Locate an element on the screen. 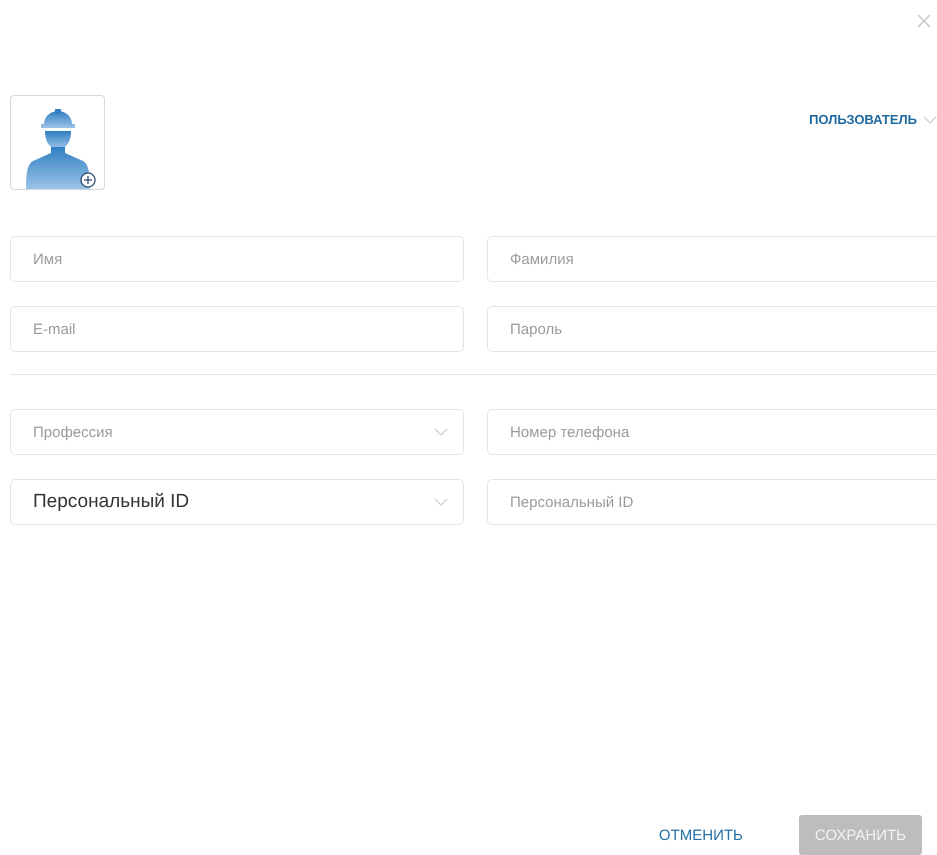 The width and height of the screenshot is (937, 855). input-field: Персональный ID is located at coordinates (712, 502).